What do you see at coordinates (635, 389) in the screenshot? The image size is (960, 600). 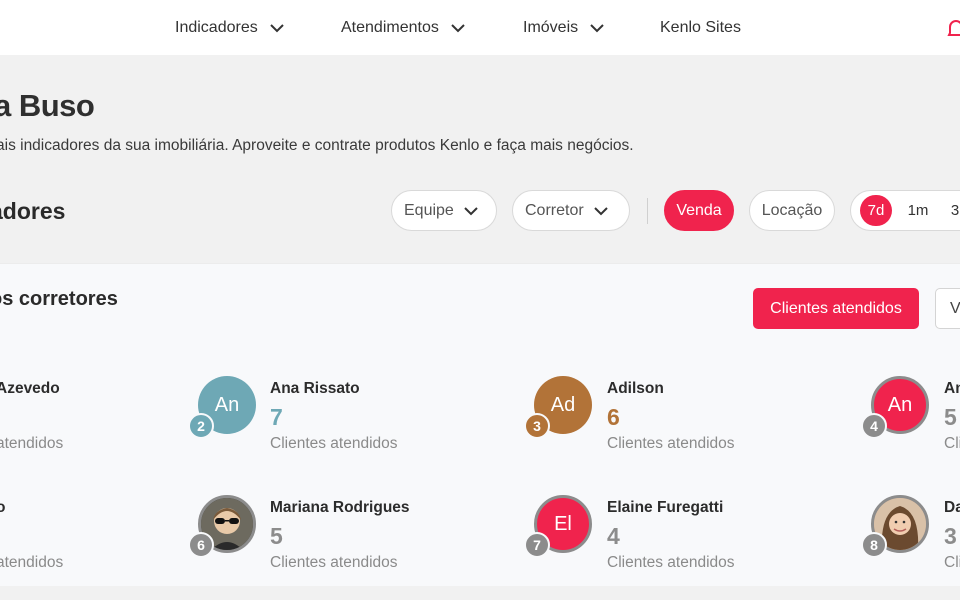 I see `broker-name: Adilson` at bounding box center [635, 389].